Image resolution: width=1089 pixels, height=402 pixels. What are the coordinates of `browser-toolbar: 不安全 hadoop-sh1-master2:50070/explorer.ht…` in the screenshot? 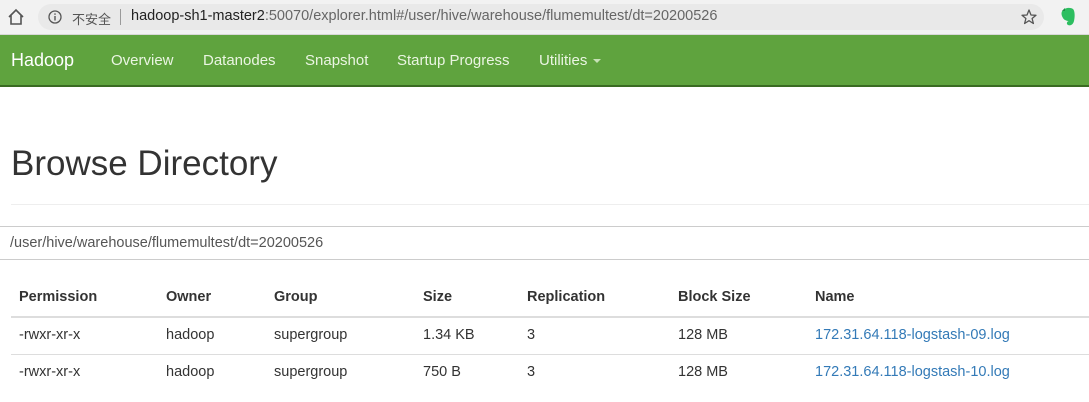 It's located at (544, 17).